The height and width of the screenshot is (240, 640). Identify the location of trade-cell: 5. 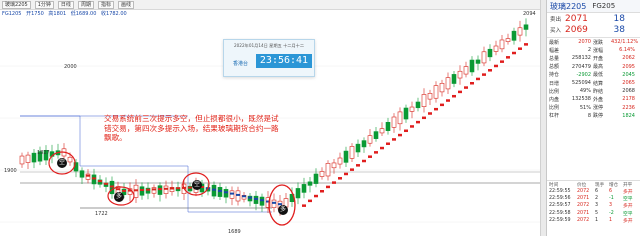
(597, 213).